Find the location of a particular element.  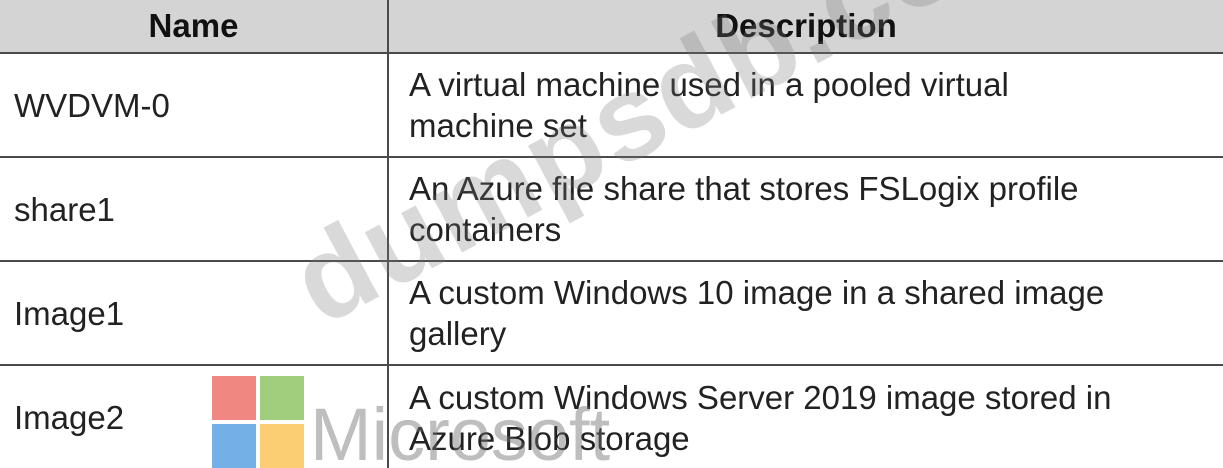

header-description: Description is located at coordinates (805, 27).